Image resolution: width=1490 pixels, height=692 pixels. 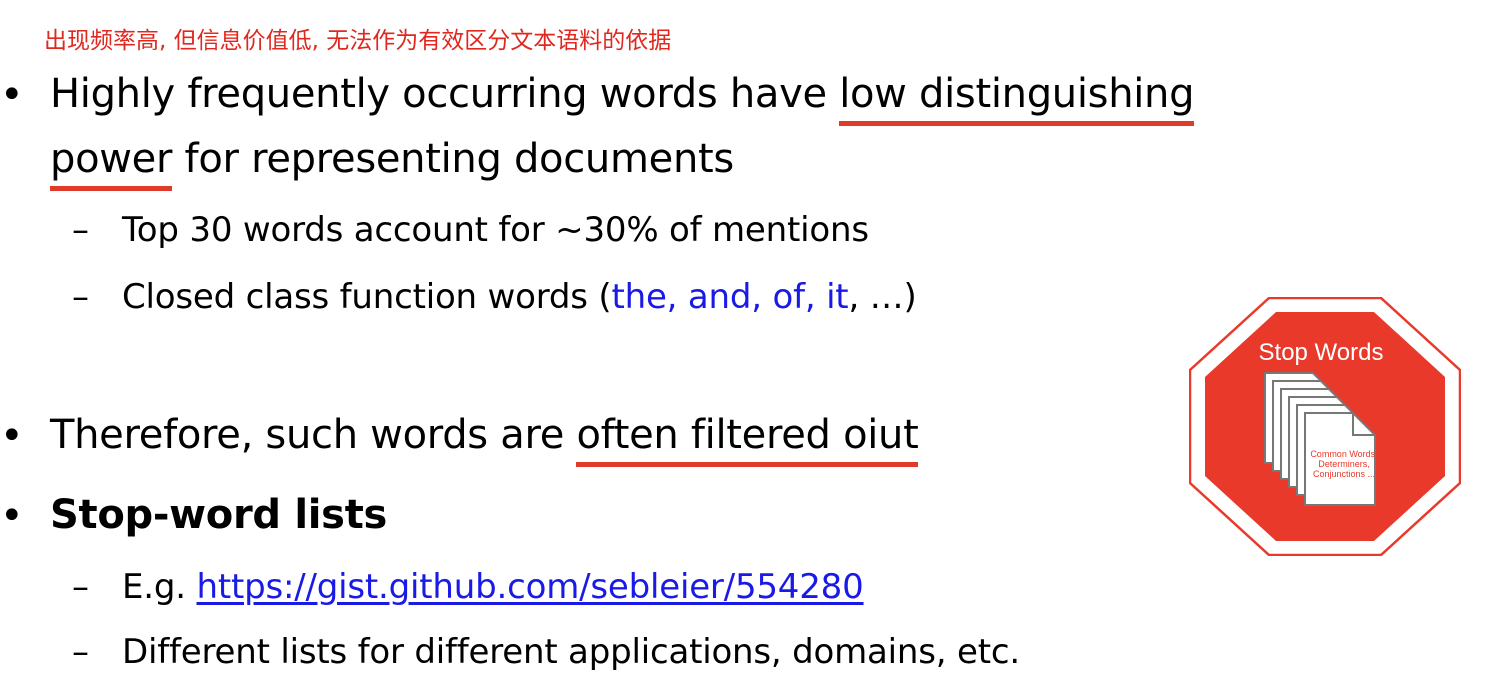 What do you see at coordinates (747, 436) in the screenshot?
I see `underlined-phrase: often filtered oiut` at bounding box center [747, 436].